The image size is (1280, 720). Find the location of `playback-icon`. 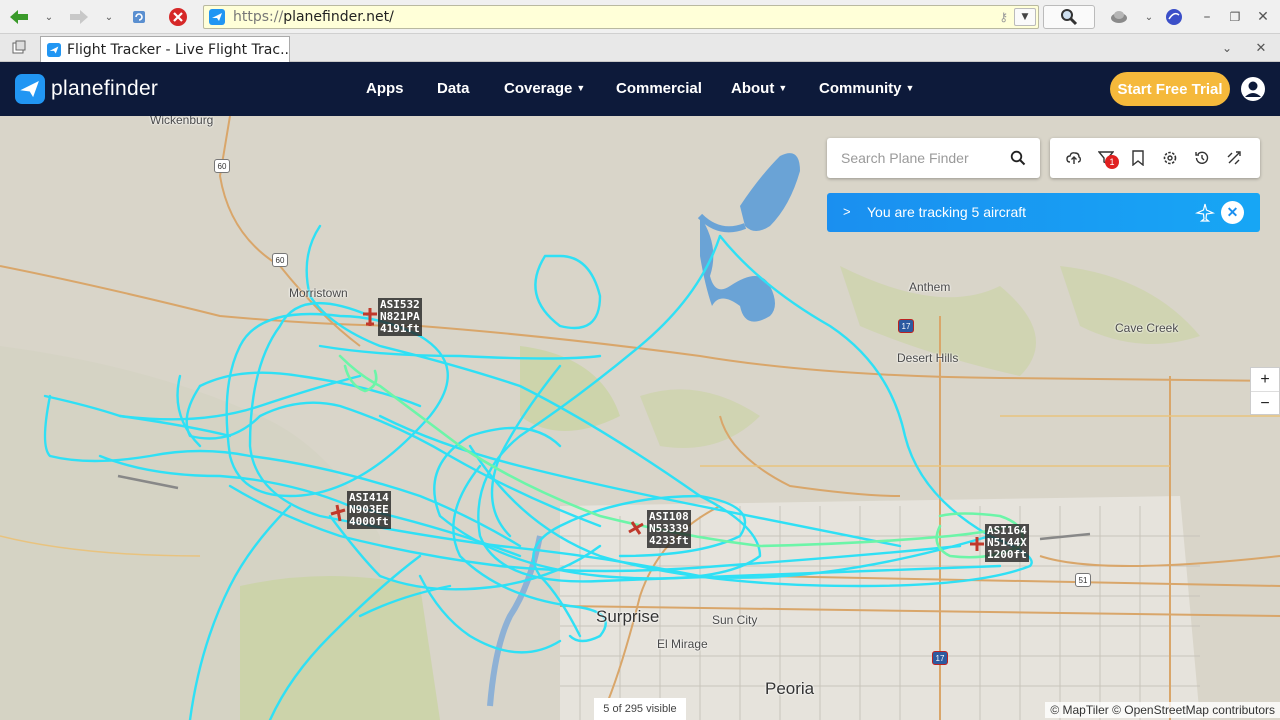

playback-icon is located at coordinates (1234, 158).